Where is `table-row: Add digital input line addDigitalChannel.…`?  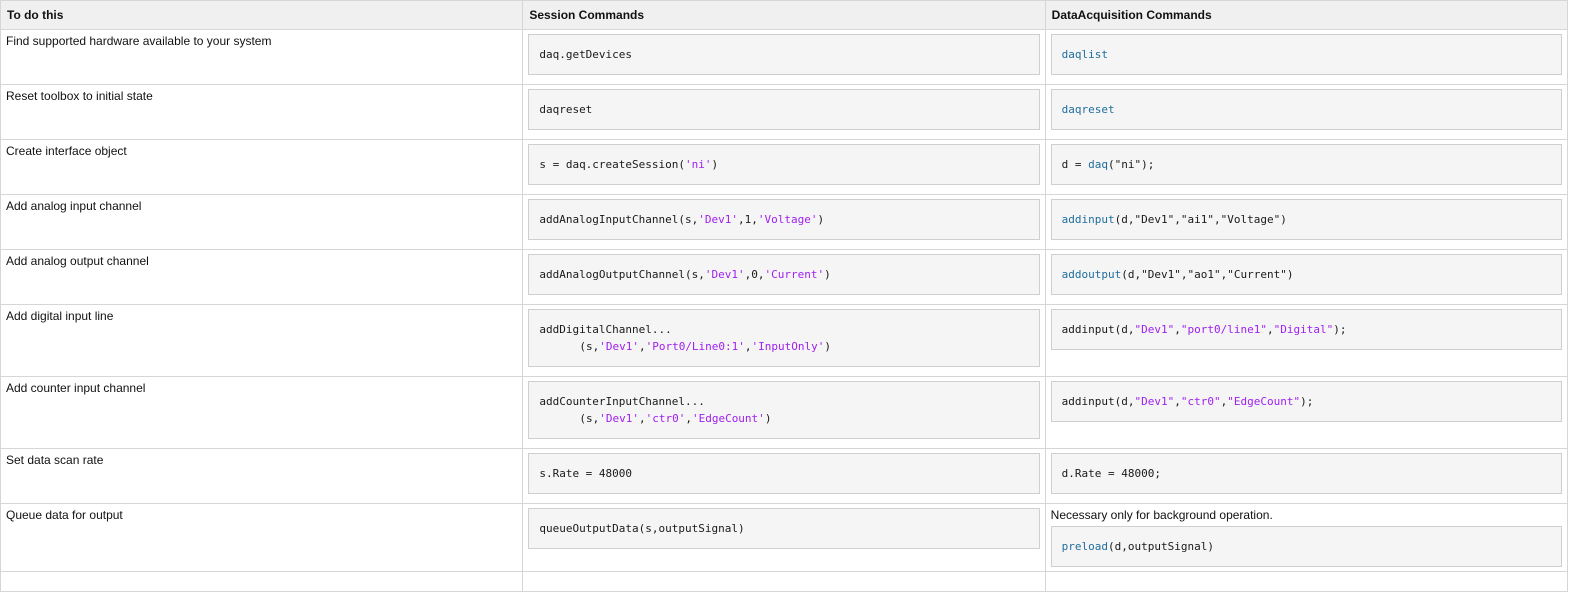
table-row: Add digital input line addDigitalChannel.… is located at coordinates (784, 340).